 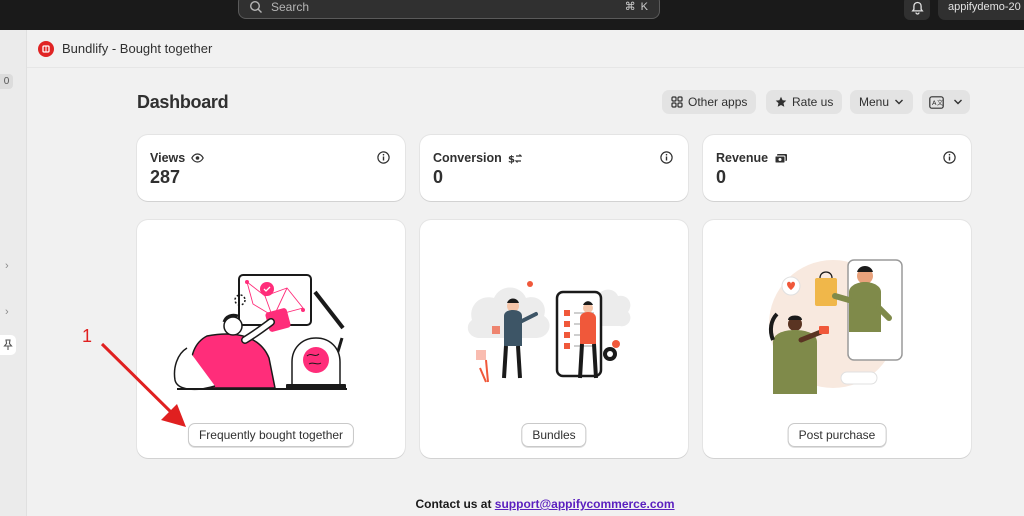 I want to click on rate-us-button: Rate us, so click(x=804, y=102).